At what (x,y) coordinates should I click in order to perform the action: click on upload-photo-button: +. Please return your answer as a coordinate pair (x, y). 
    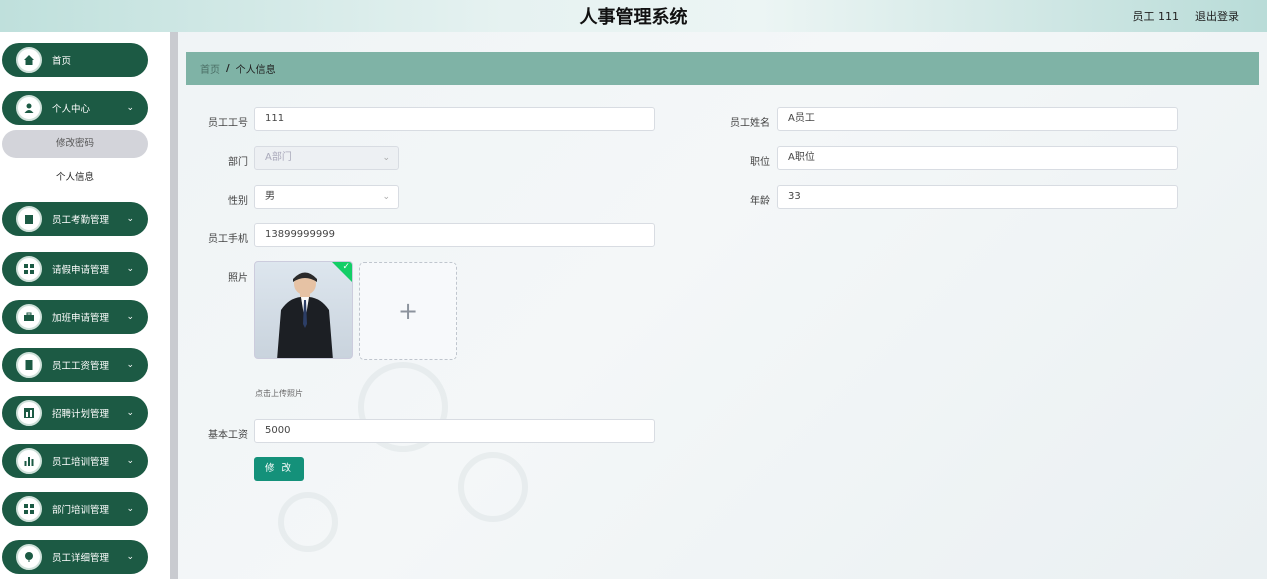
    Looking at the image, I should click on (408, 311).